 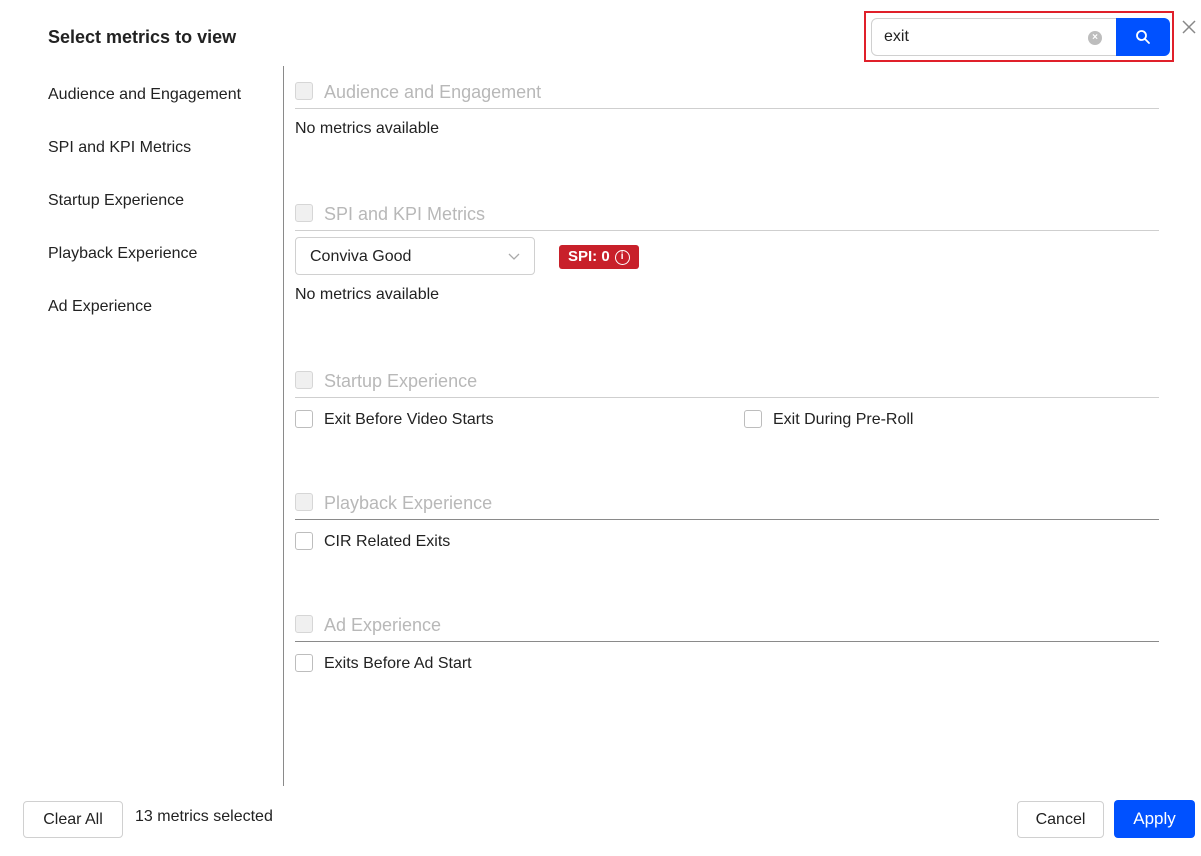 What do you see at coordinates (73, 819) in the screenshot?
I see `clear-all-button: Clear All` at bounding box center [73, 819].